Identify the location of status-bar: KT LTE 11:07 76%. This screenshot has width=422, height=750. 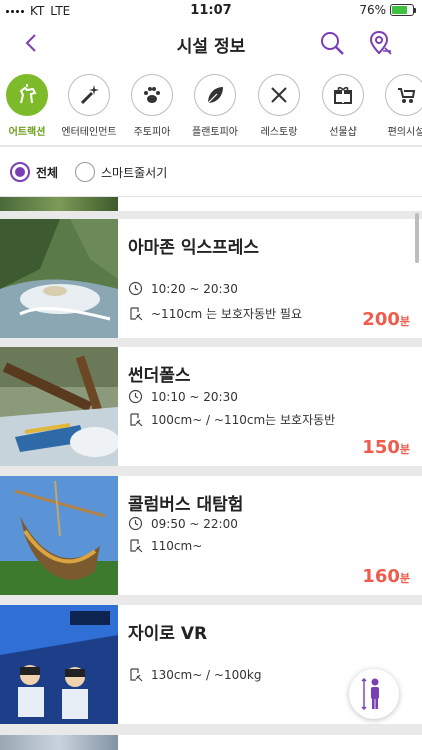
(211, 11).